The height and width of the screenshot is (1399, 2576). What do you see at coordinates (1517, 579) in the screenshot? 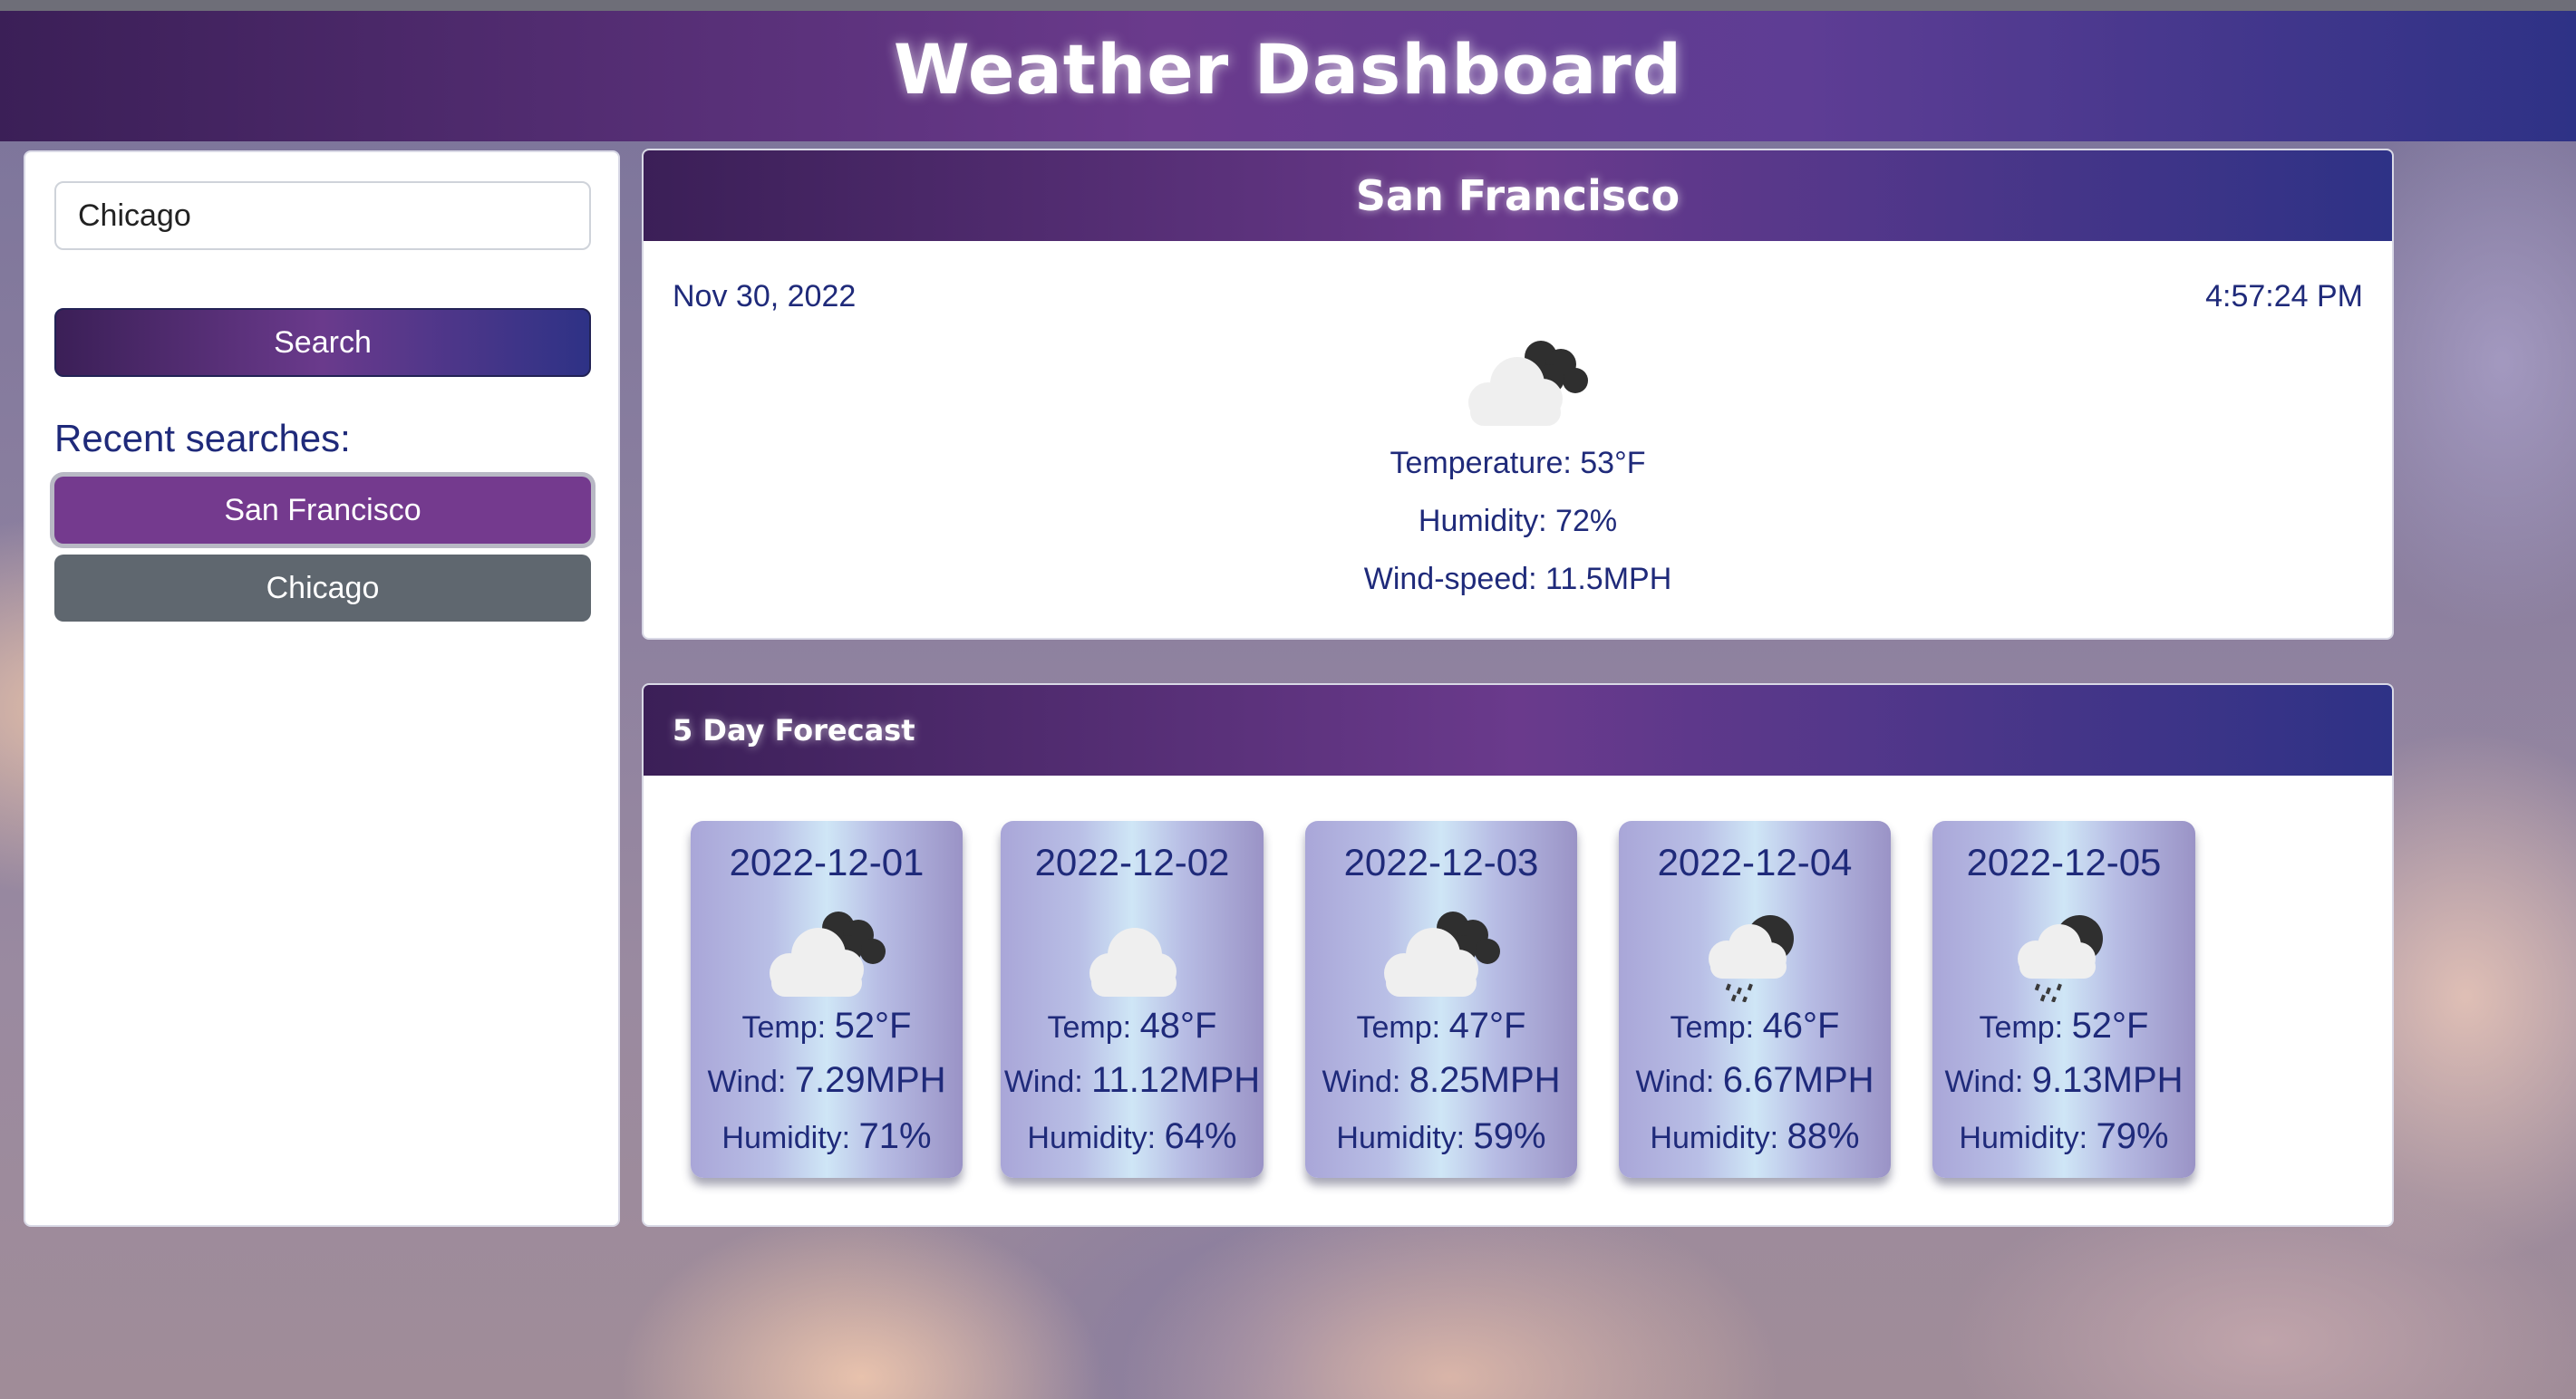
I see `current-wind-speed: Wind-speed: 11.5MPH` at bounding box center [1517, 579].